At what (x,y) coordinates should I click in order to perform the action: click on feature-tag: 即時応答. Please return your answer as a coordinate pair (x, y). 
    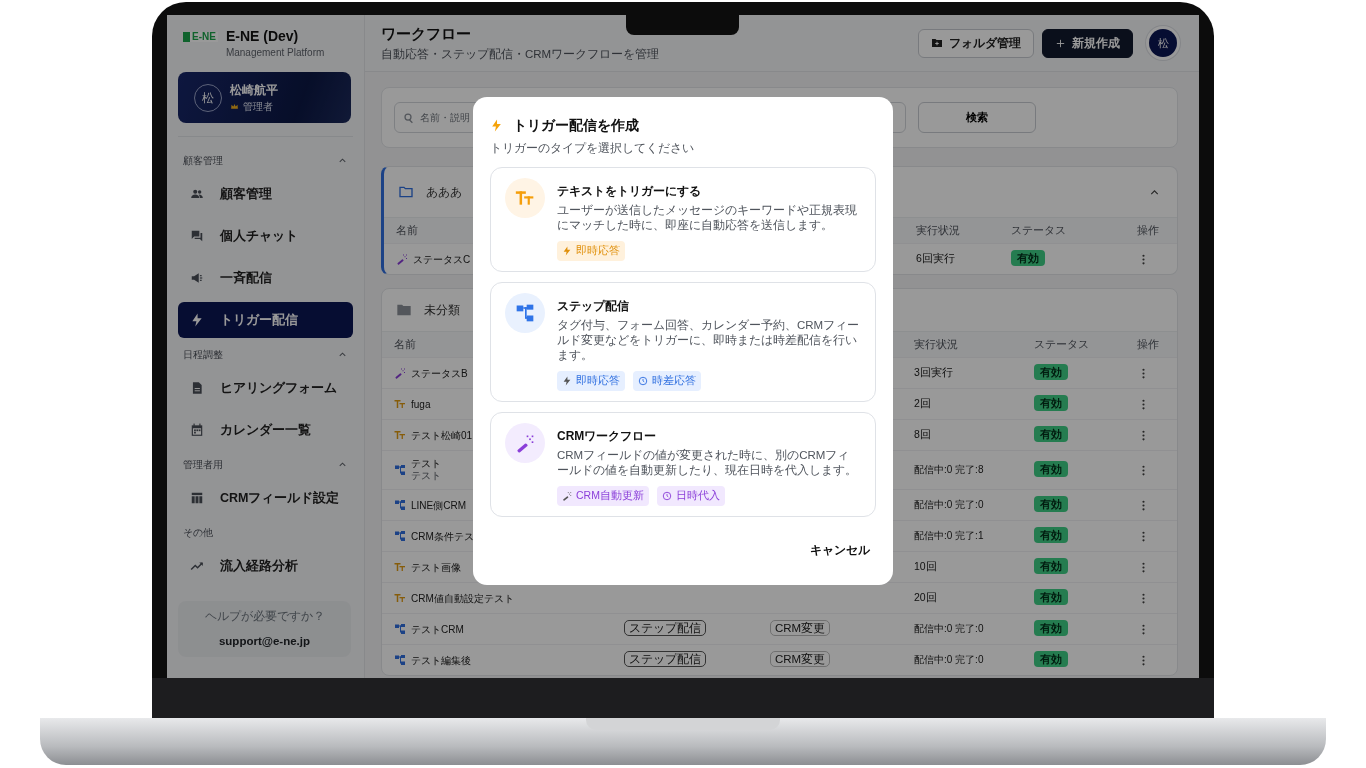
    Looking at the image, I should click on (591, 381).